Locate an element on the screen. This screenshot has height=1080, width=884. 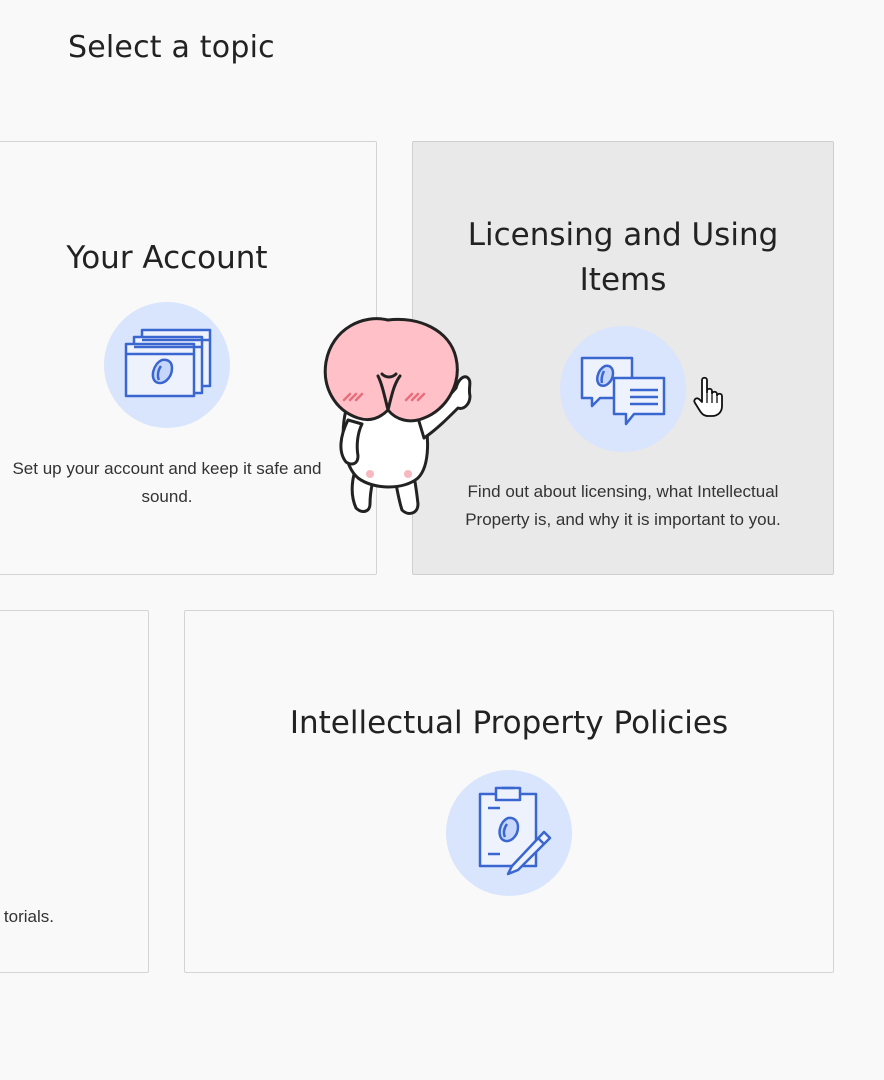
card-title-line-1: Licensing and Using is located at coordinates (623, 235).